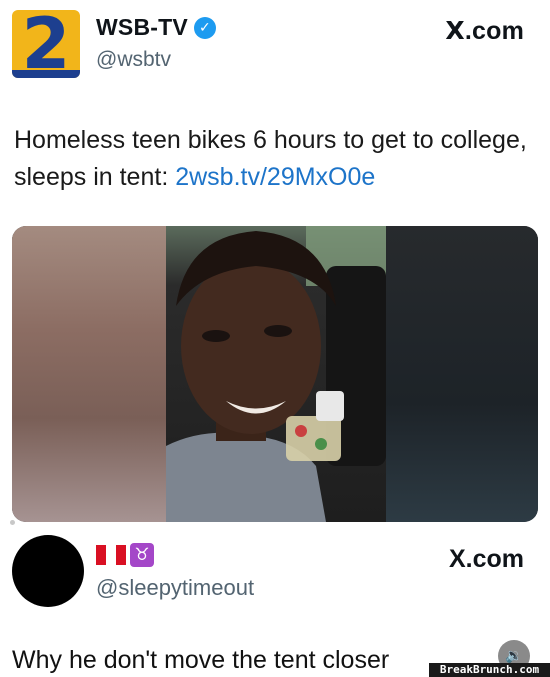 The height and width of the screenshot is (677, 550). What do you see at coordinates (175, 588) in the screenshot?
I see `user-handle-2: @sleepytimeout` at bounding box center [175, 588].